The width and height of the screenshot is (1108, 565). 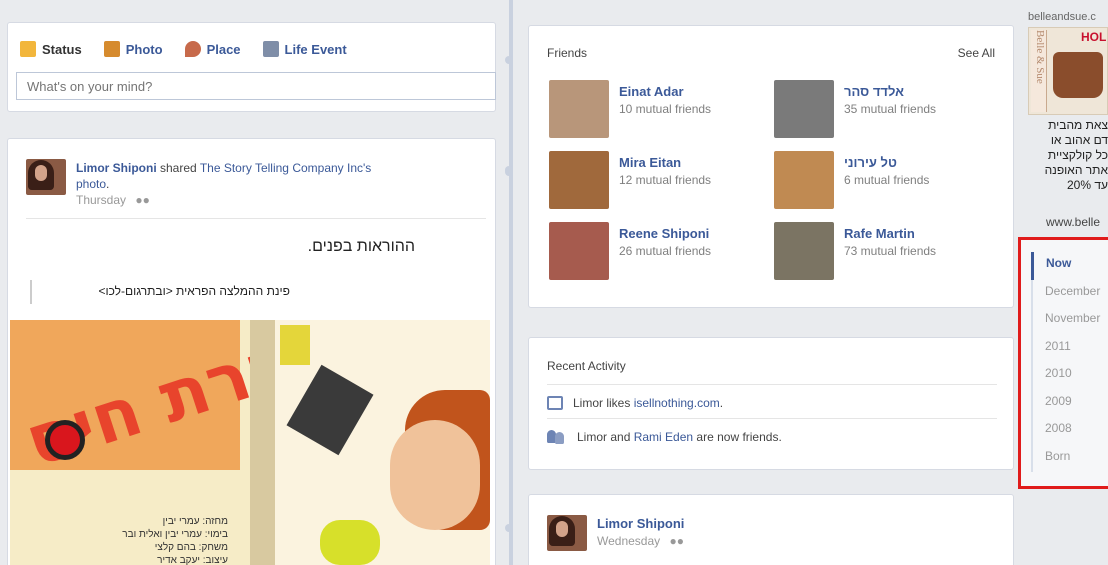 What do you see at coordinates (628, 541) in the screenshot?
I see `post-time: Wednesday` at bounding box center [628, 541].